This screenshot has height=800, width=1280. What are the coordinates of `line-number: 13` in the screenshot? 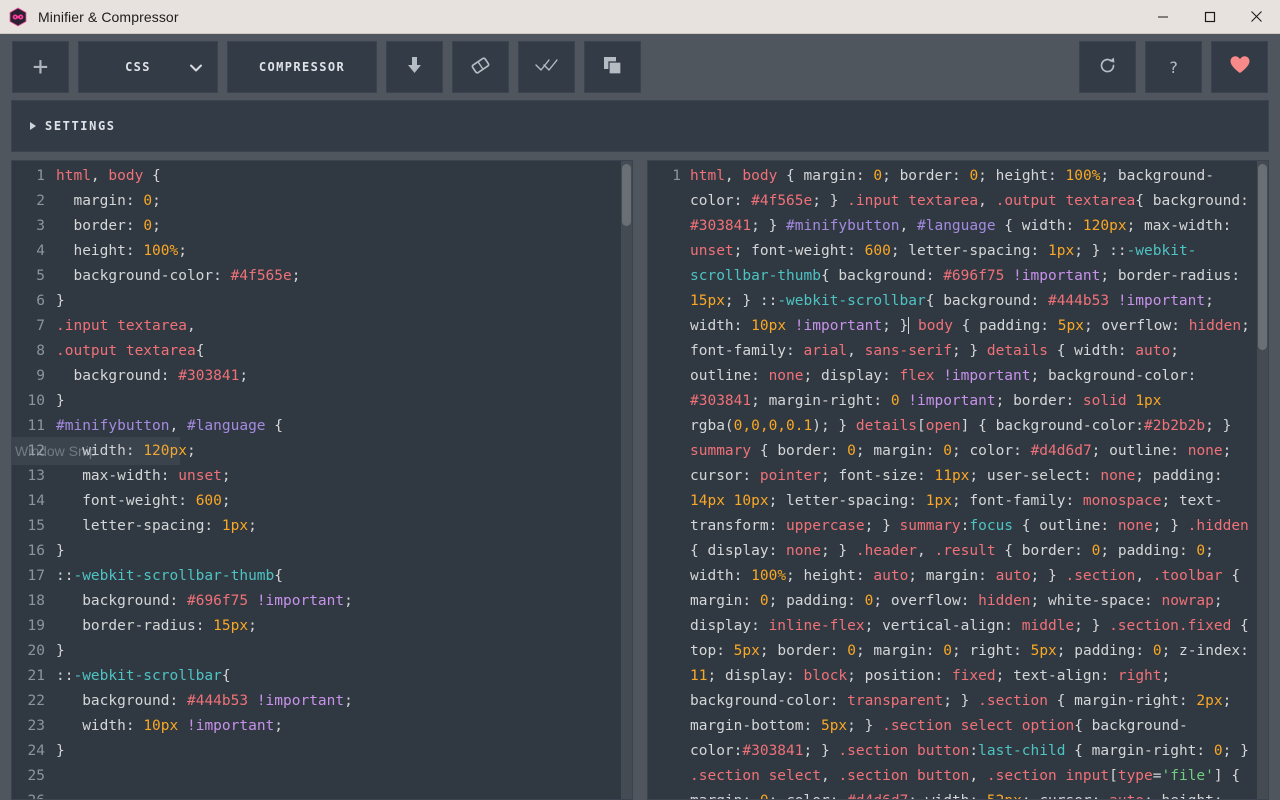 It's located at (36, 476).